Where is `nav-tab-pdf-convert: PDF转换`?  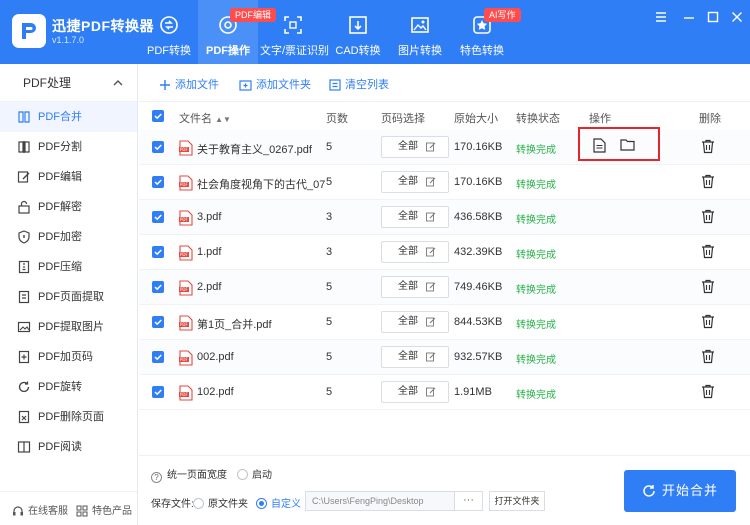 nav-tab-pdf-convert: PDF转换 is located at coordinates (169, 32).